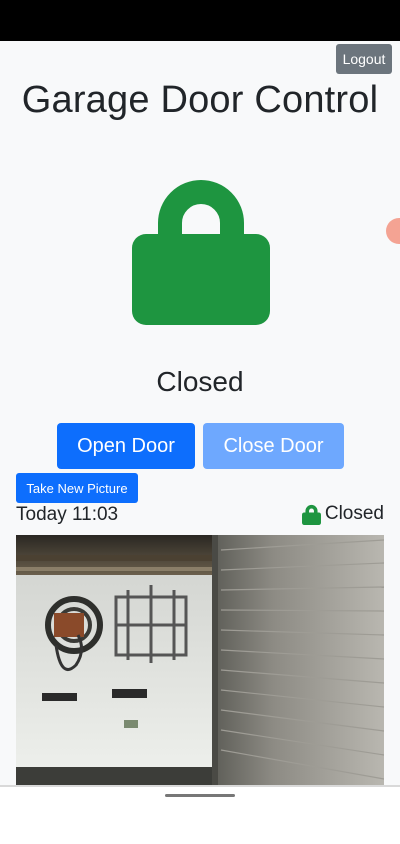  Describe the element at coordinates (354, 513) in the screenshot. I see `snapshot-status-label: Closed` at that location.